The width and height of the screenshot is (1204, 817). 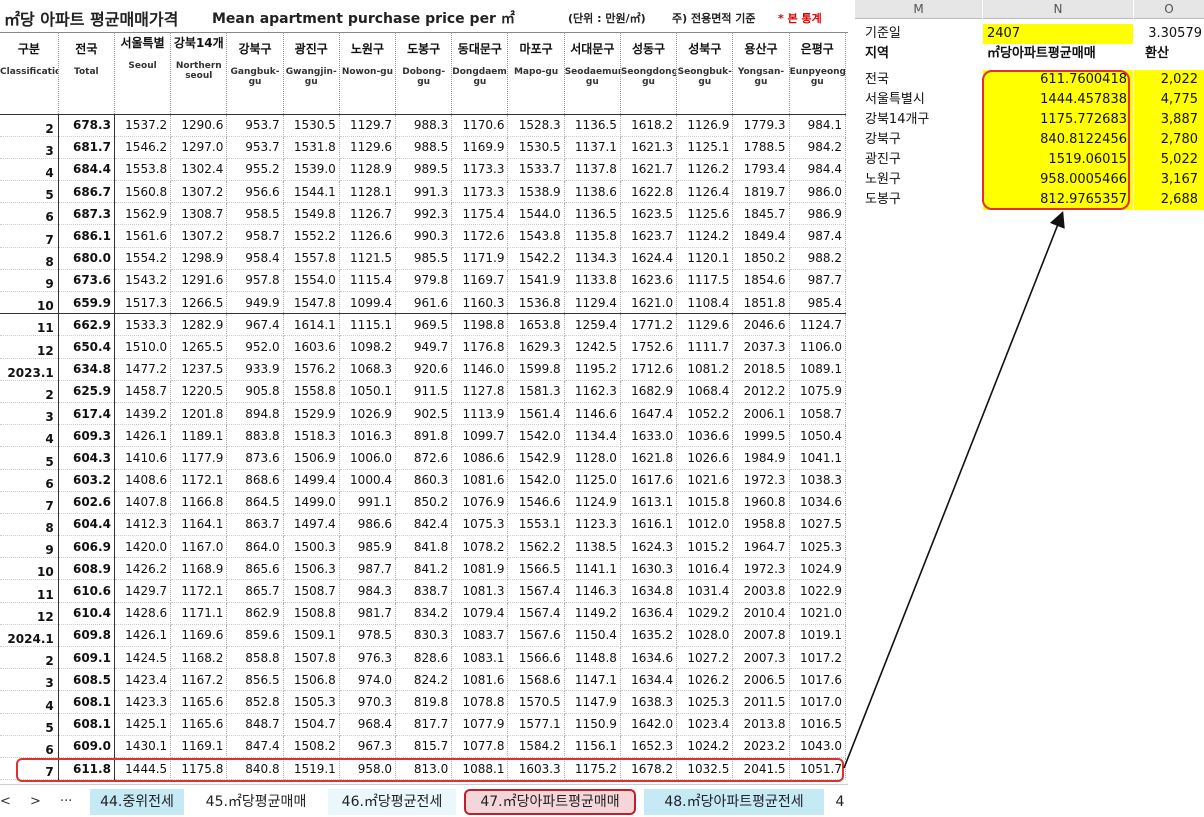 I want to click on arrow-line, so click(x=954, y=490).